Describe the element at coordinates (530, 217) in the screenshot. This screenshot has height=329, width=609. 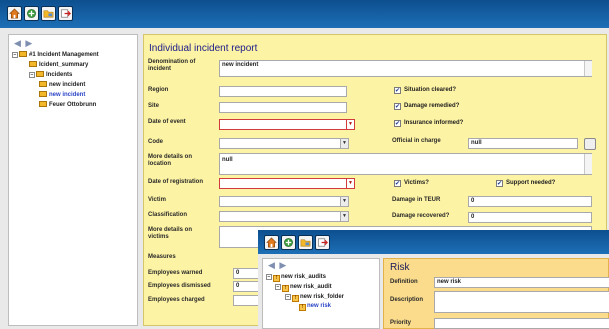
I see `damage-recovered-field: 0` at that location.